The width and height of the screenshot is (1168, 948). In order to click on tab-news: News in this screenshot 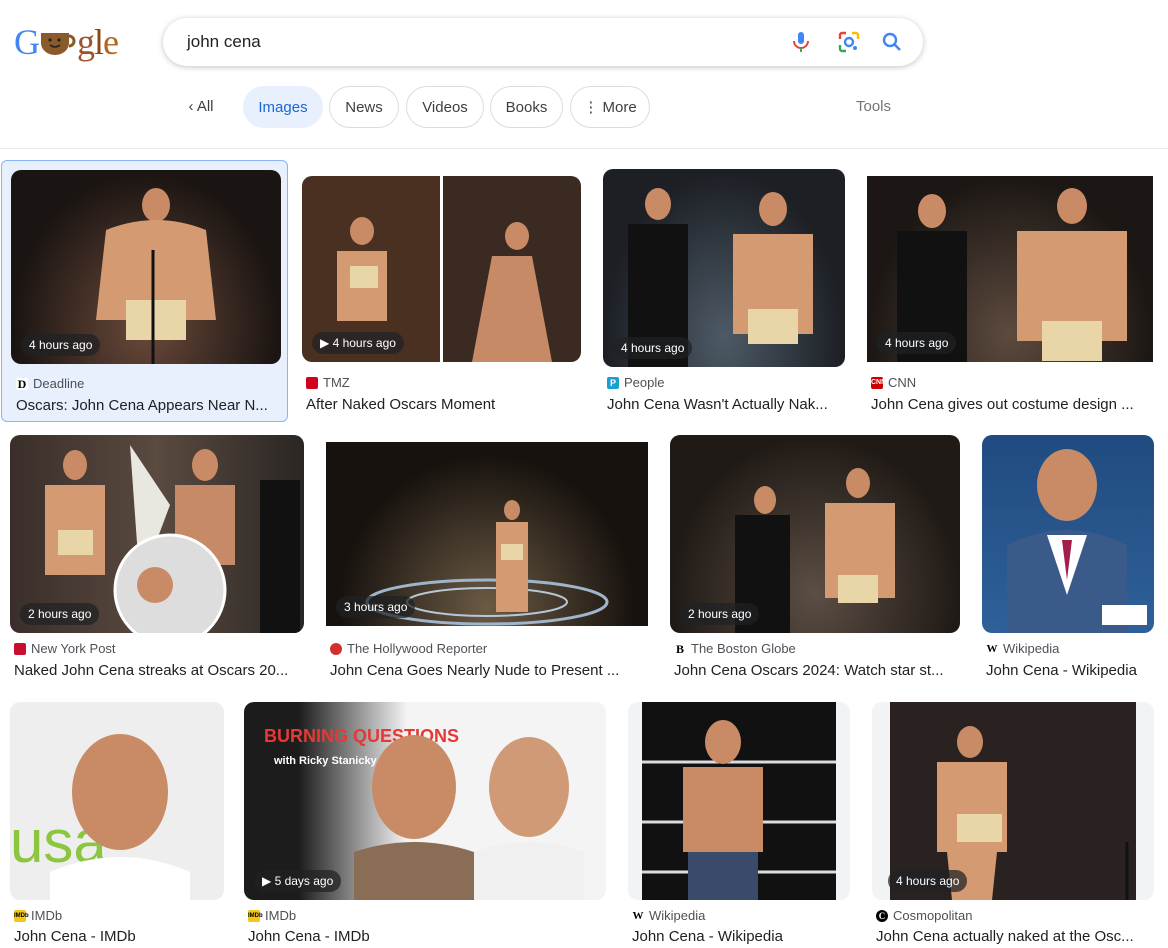, I will do `click(364, 107)`.